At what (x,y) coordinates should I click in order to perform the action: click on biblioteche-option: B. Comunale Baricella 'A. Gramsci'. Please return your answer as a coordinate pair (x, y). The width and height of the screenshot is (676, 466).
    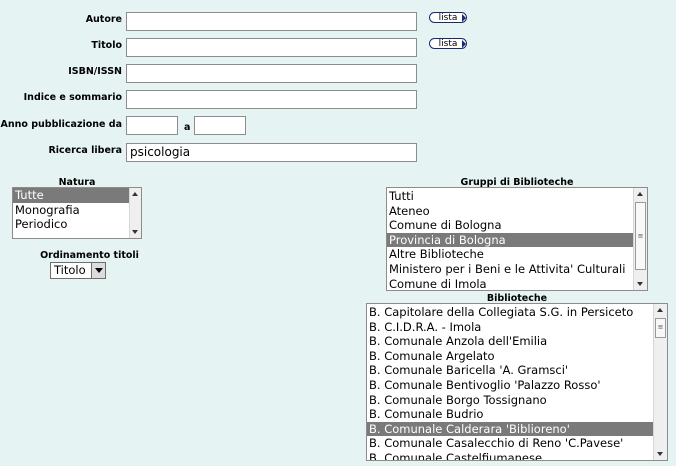
    Looking at the image, I should click on (510, 370).